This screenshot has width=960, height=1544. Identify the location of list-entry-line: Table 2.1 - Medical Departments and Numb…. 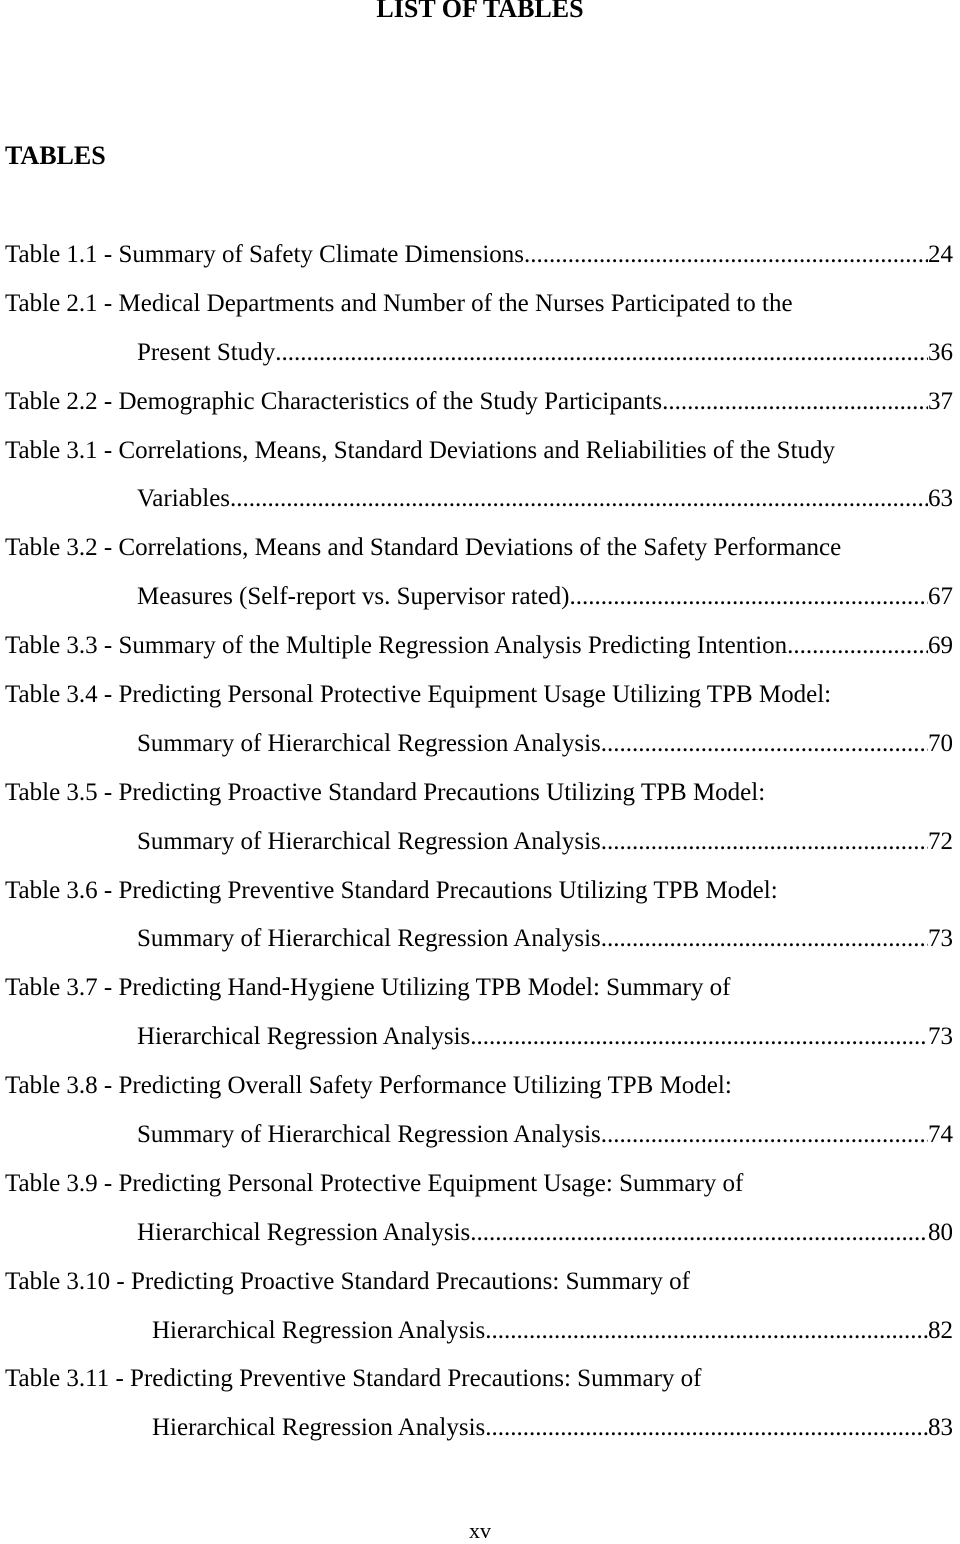
(479, 311).